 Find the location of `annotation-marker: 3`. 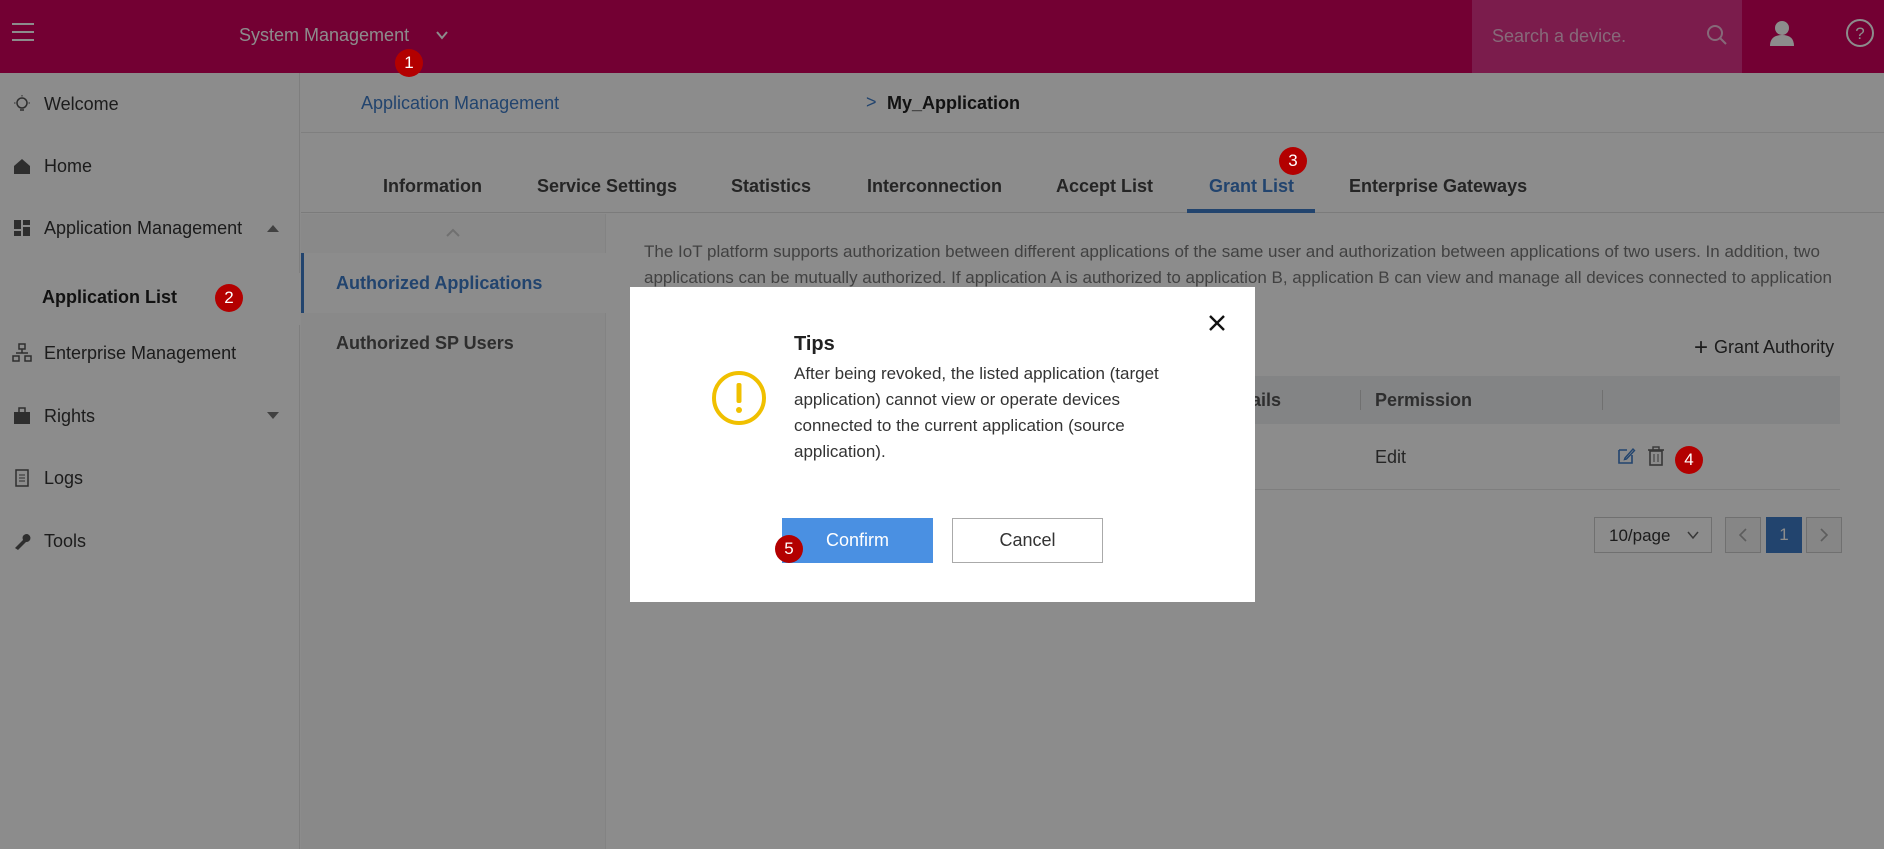

annotation-marker: 3 is located at coordinates (1293, 161).